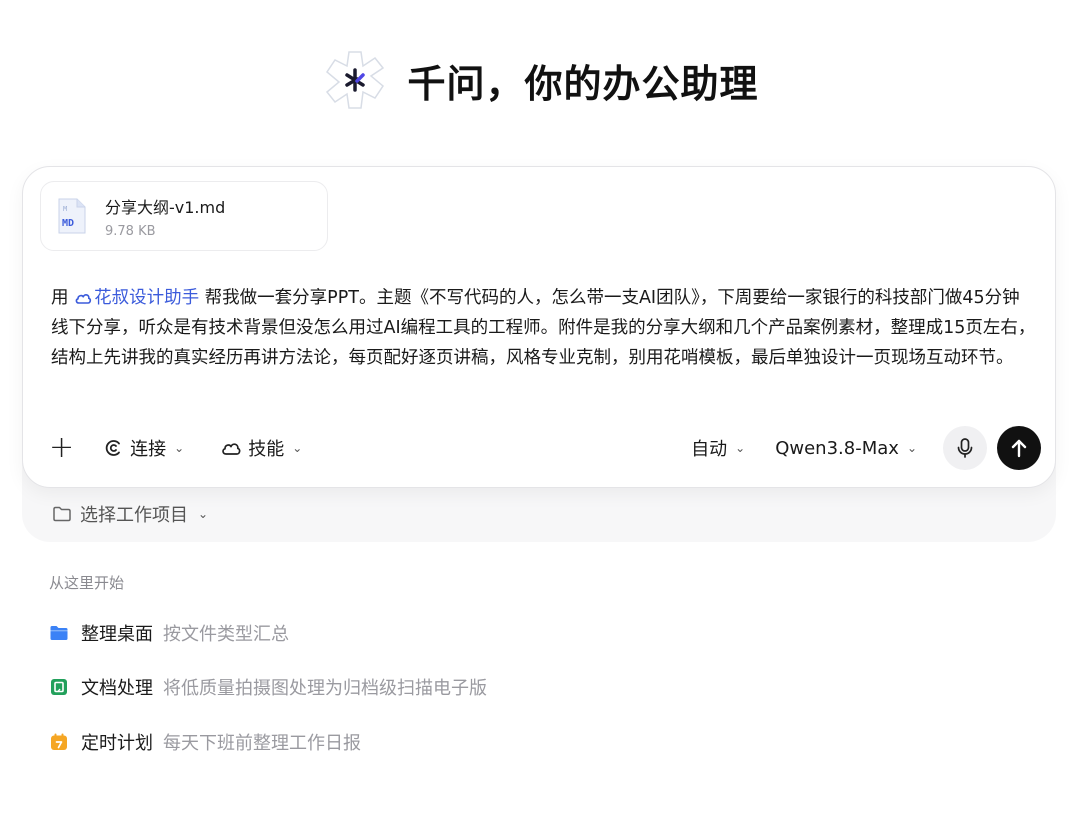 The height and width of the screenshot is (839, 1080). What do you see at coordinates (226, 634) in the screenshot?
I see `suggestion-desc: 按文件类型汇总` at bounding box center [226, 634].